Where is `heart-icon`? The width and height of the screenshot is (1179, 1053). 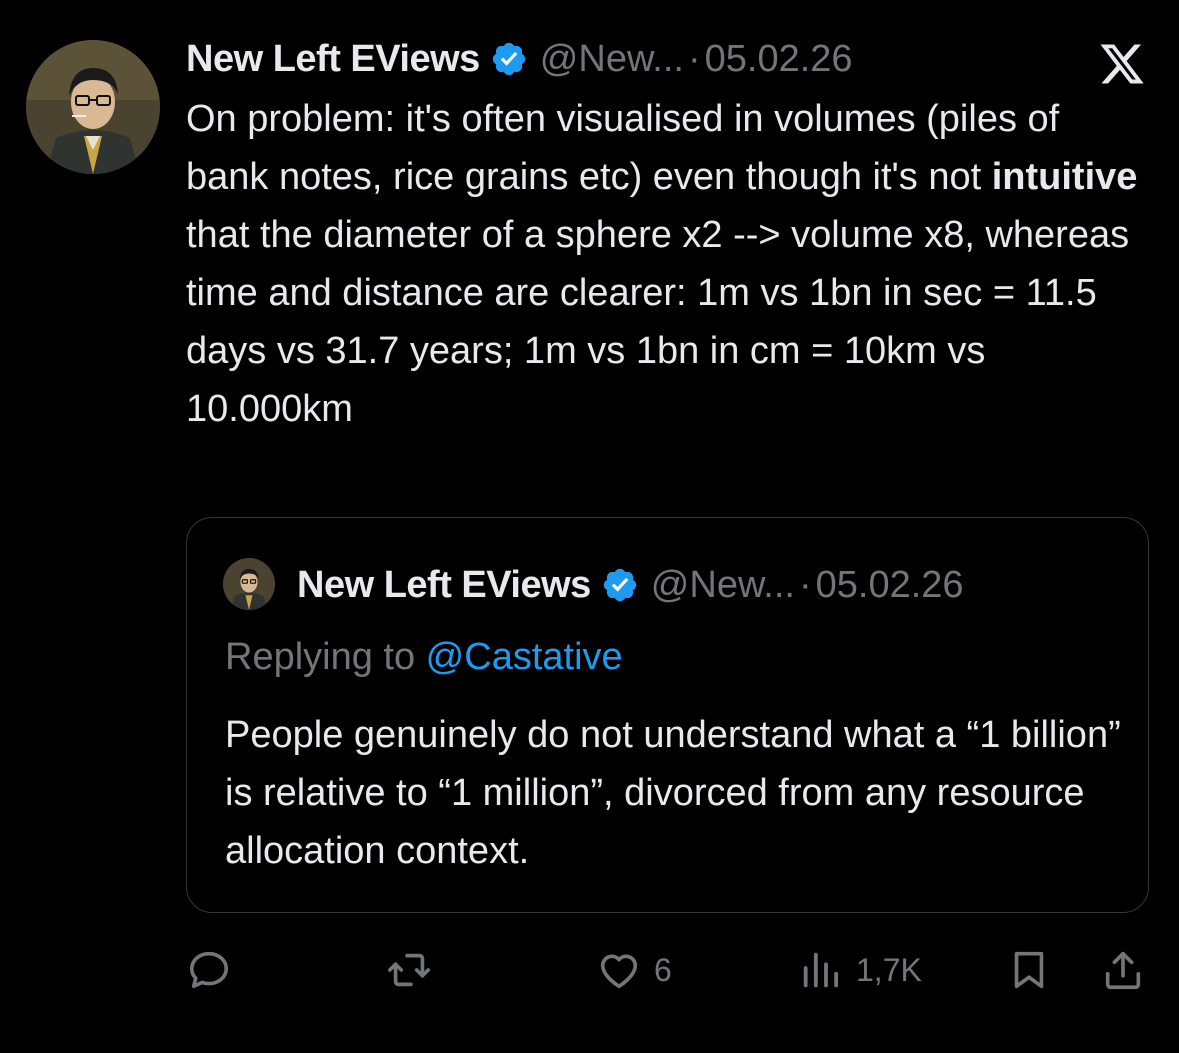 heart-icon is located at coordinates (619, 971).